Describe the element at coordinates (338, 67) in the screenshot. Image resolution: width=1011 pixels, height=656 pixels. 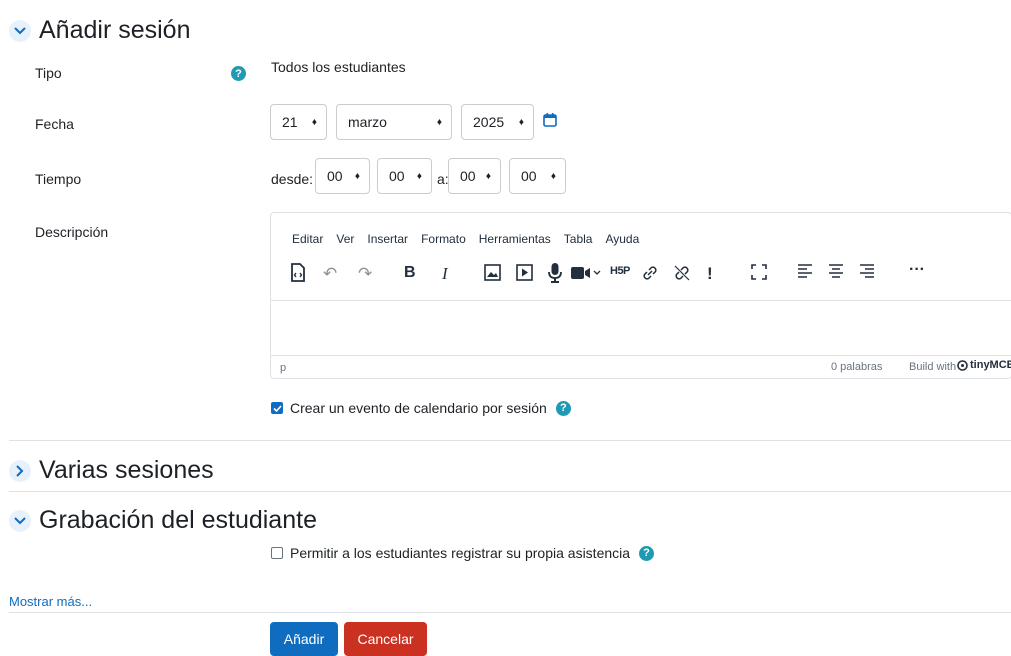
I see `type-value: Todos los estudiantes` at that location.